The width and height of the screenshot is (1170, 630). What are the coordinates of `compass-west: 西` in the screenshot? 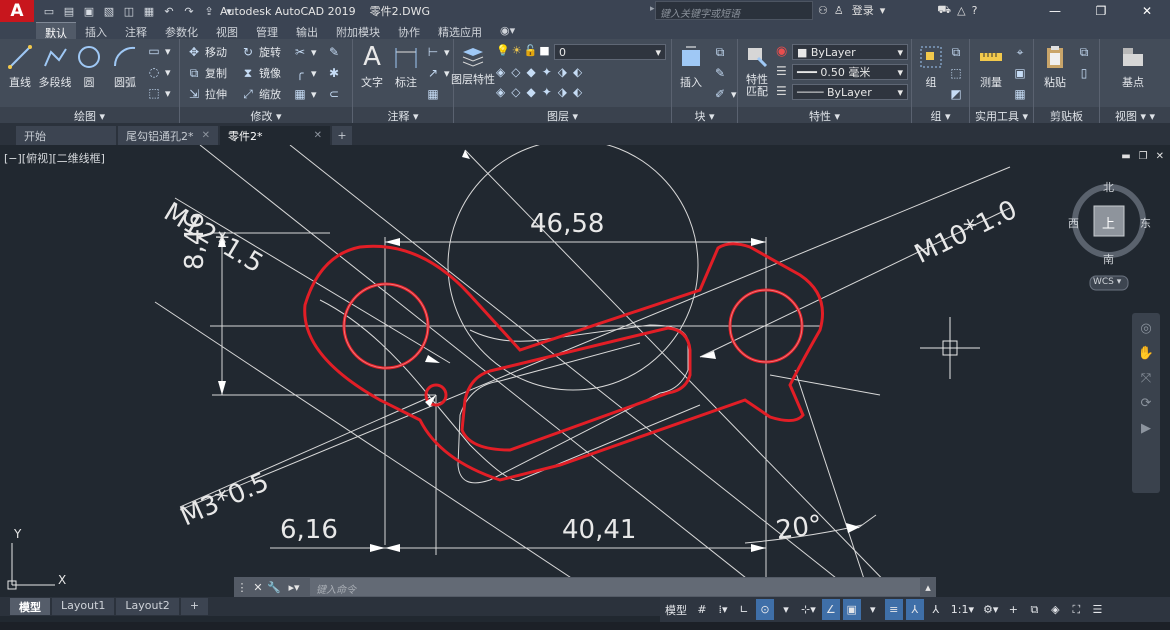 It's located at (1073, 223).